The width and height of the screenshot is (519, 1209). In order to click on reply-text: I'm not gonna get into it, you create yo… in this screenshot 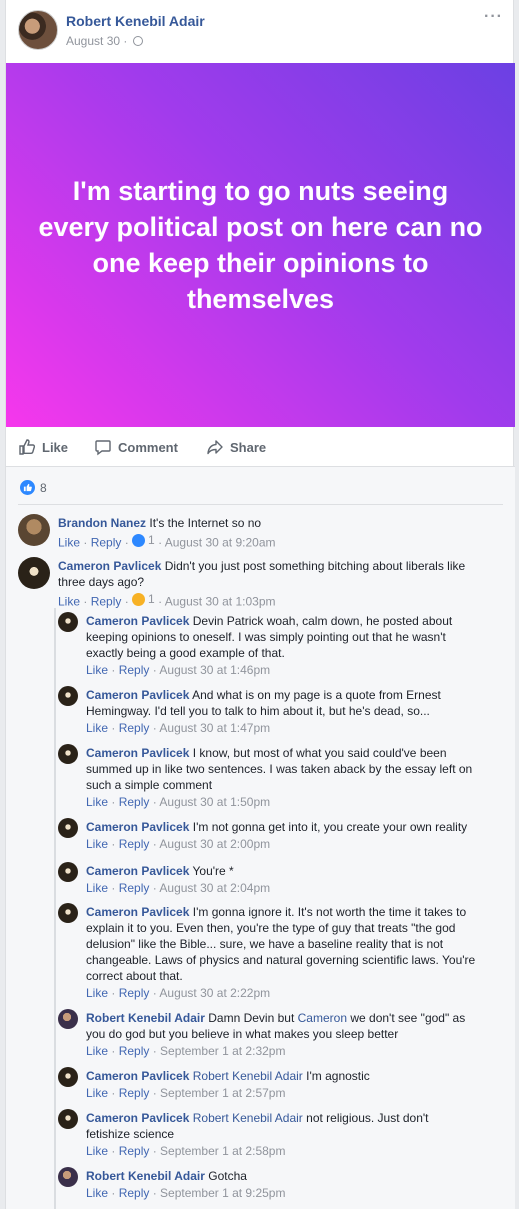, I will do `click(330, 827)`.